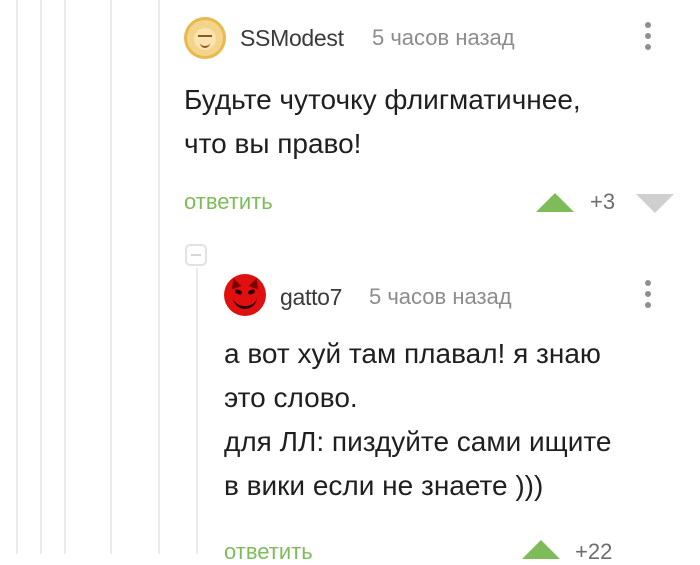 This screenshot has width=700, height=565. Describe the element at coordinates (418, 441) in the screenshot. I see `comment-line: для ЛЛ: пиздуйте сами ищите` at that location.